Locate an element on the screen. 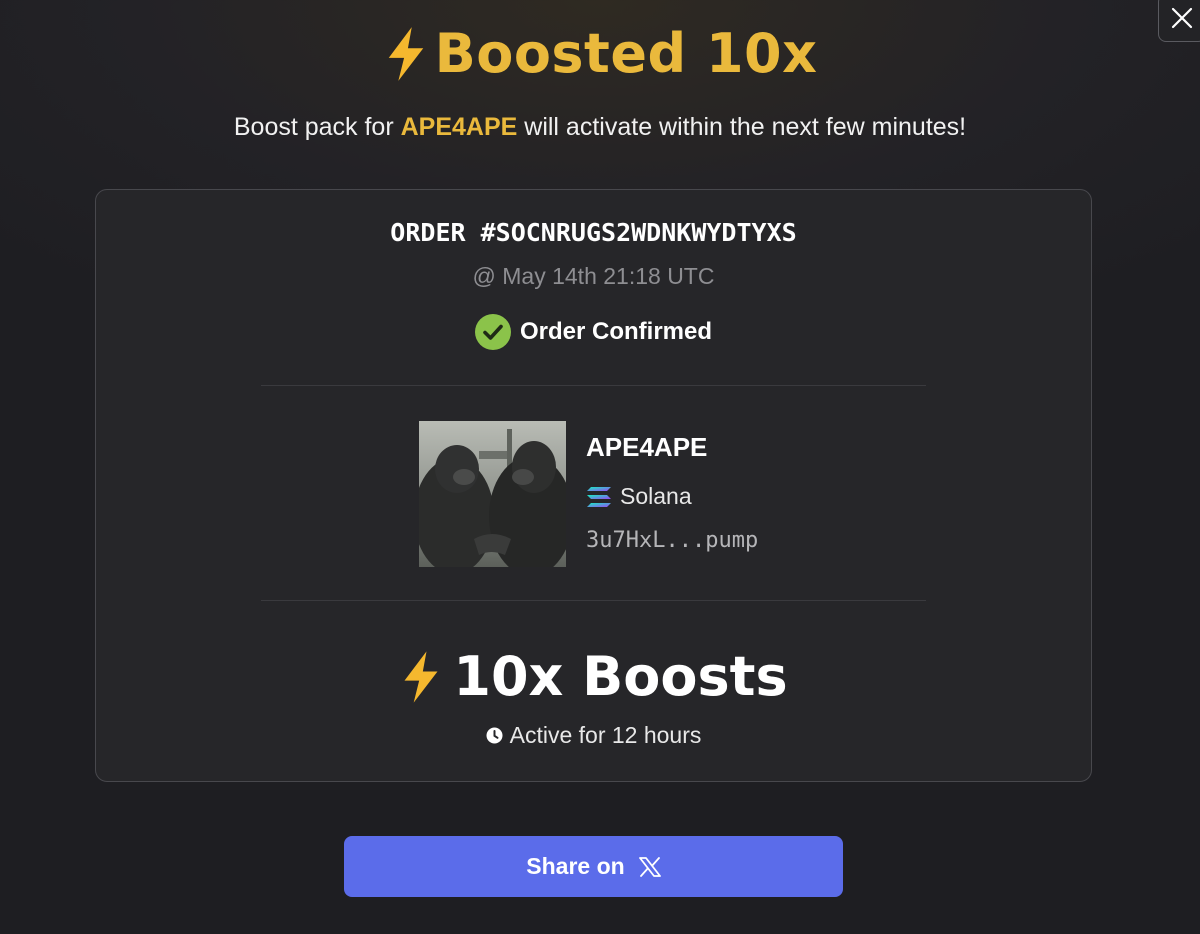 The image size is (1200, 934). boost-amount: 10x Boosts is located at coordinates (593, 676).